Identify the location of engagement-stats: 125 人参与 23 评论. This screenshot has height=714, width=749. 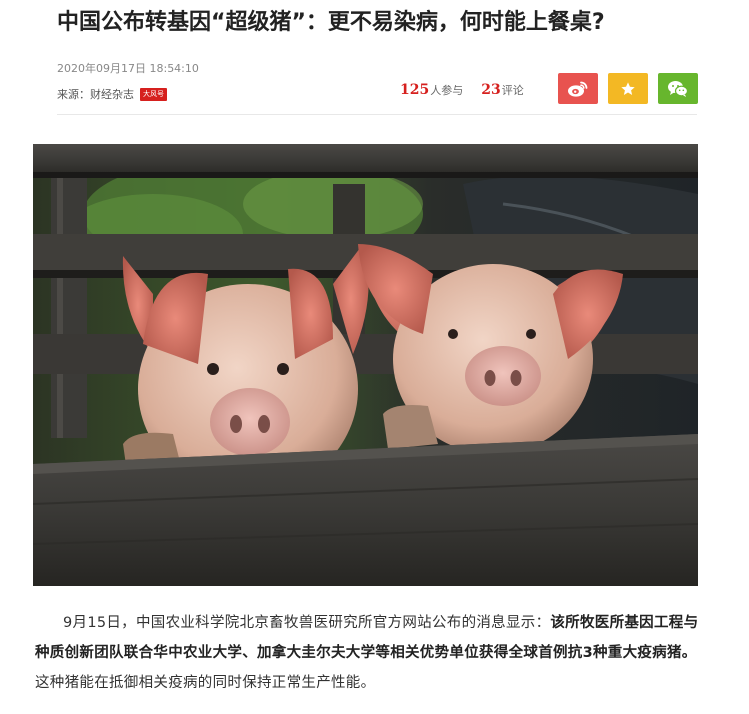
(462, 90).